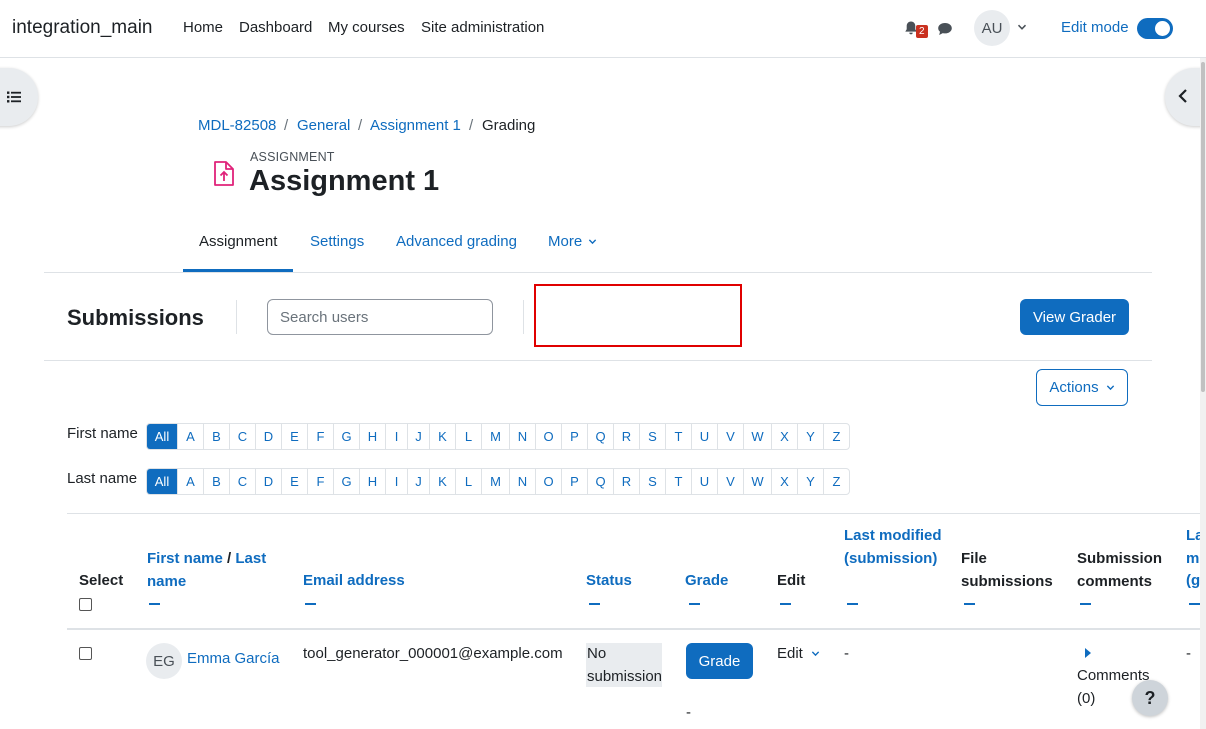 Image resolution: width=1206 pixels, height=729 pixels. Describe the element at coordinates (652, 481) in the screenshot. I see `last-name-initial-s: S` at that location.